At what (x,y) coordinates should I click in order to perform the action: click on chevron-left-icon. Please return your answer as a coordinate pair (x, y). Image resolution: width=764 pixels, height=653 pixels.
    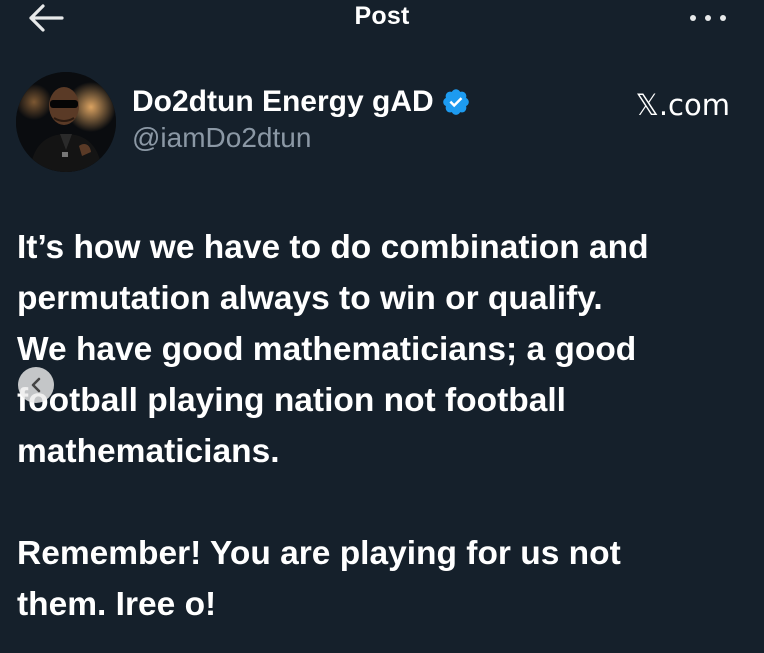
    Looking at the image, I should click on (36, 385).